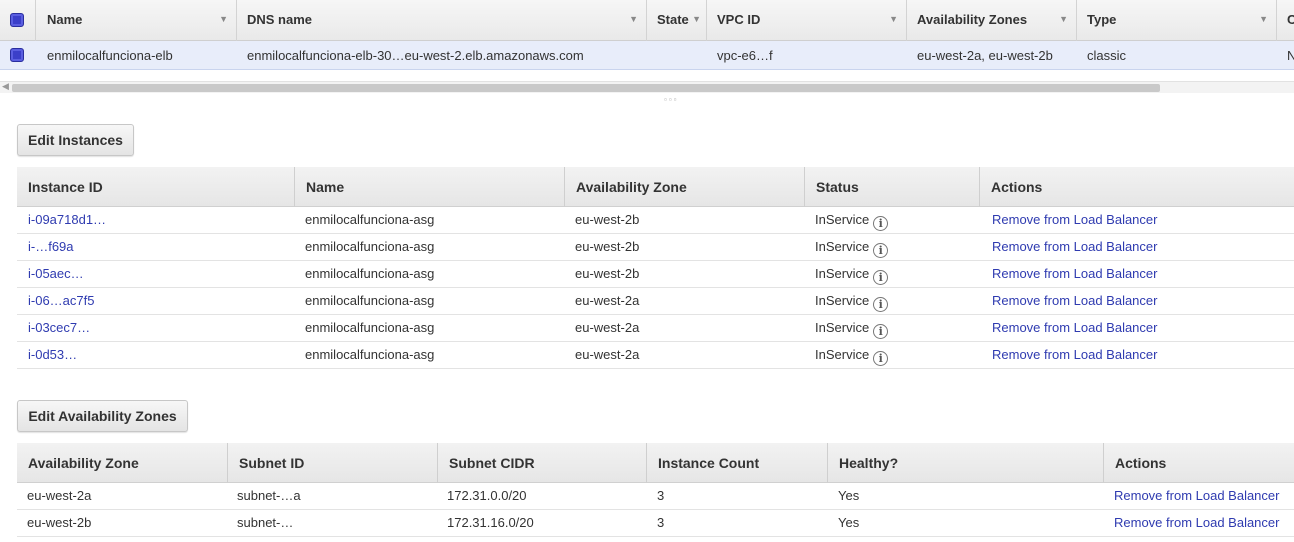 This screenshot has height=542, width=1294. What do you see at coordinates (739, 19) in the screenshot?
I see `column-header-label: VPC ID` at bounding box center [739, 19].